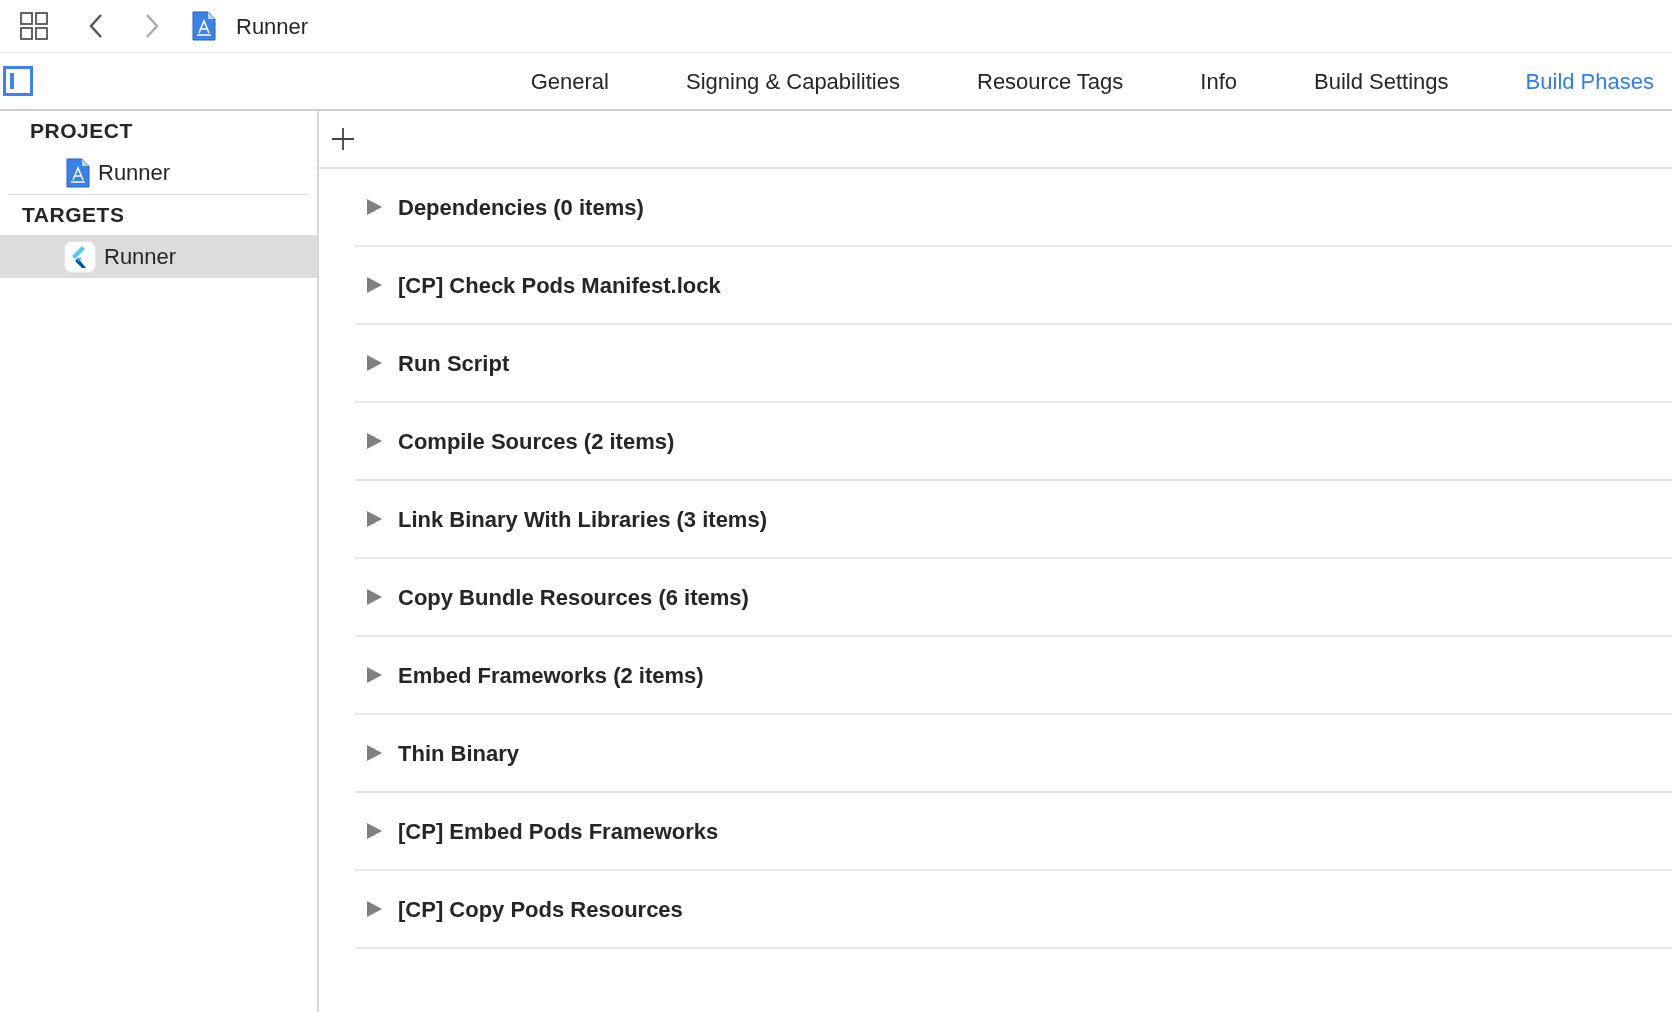 This screenshot has height=1012, width=1672. Describe the element at coordinates (34, 26) in the screenshot. I see `grid-icon` at that location.